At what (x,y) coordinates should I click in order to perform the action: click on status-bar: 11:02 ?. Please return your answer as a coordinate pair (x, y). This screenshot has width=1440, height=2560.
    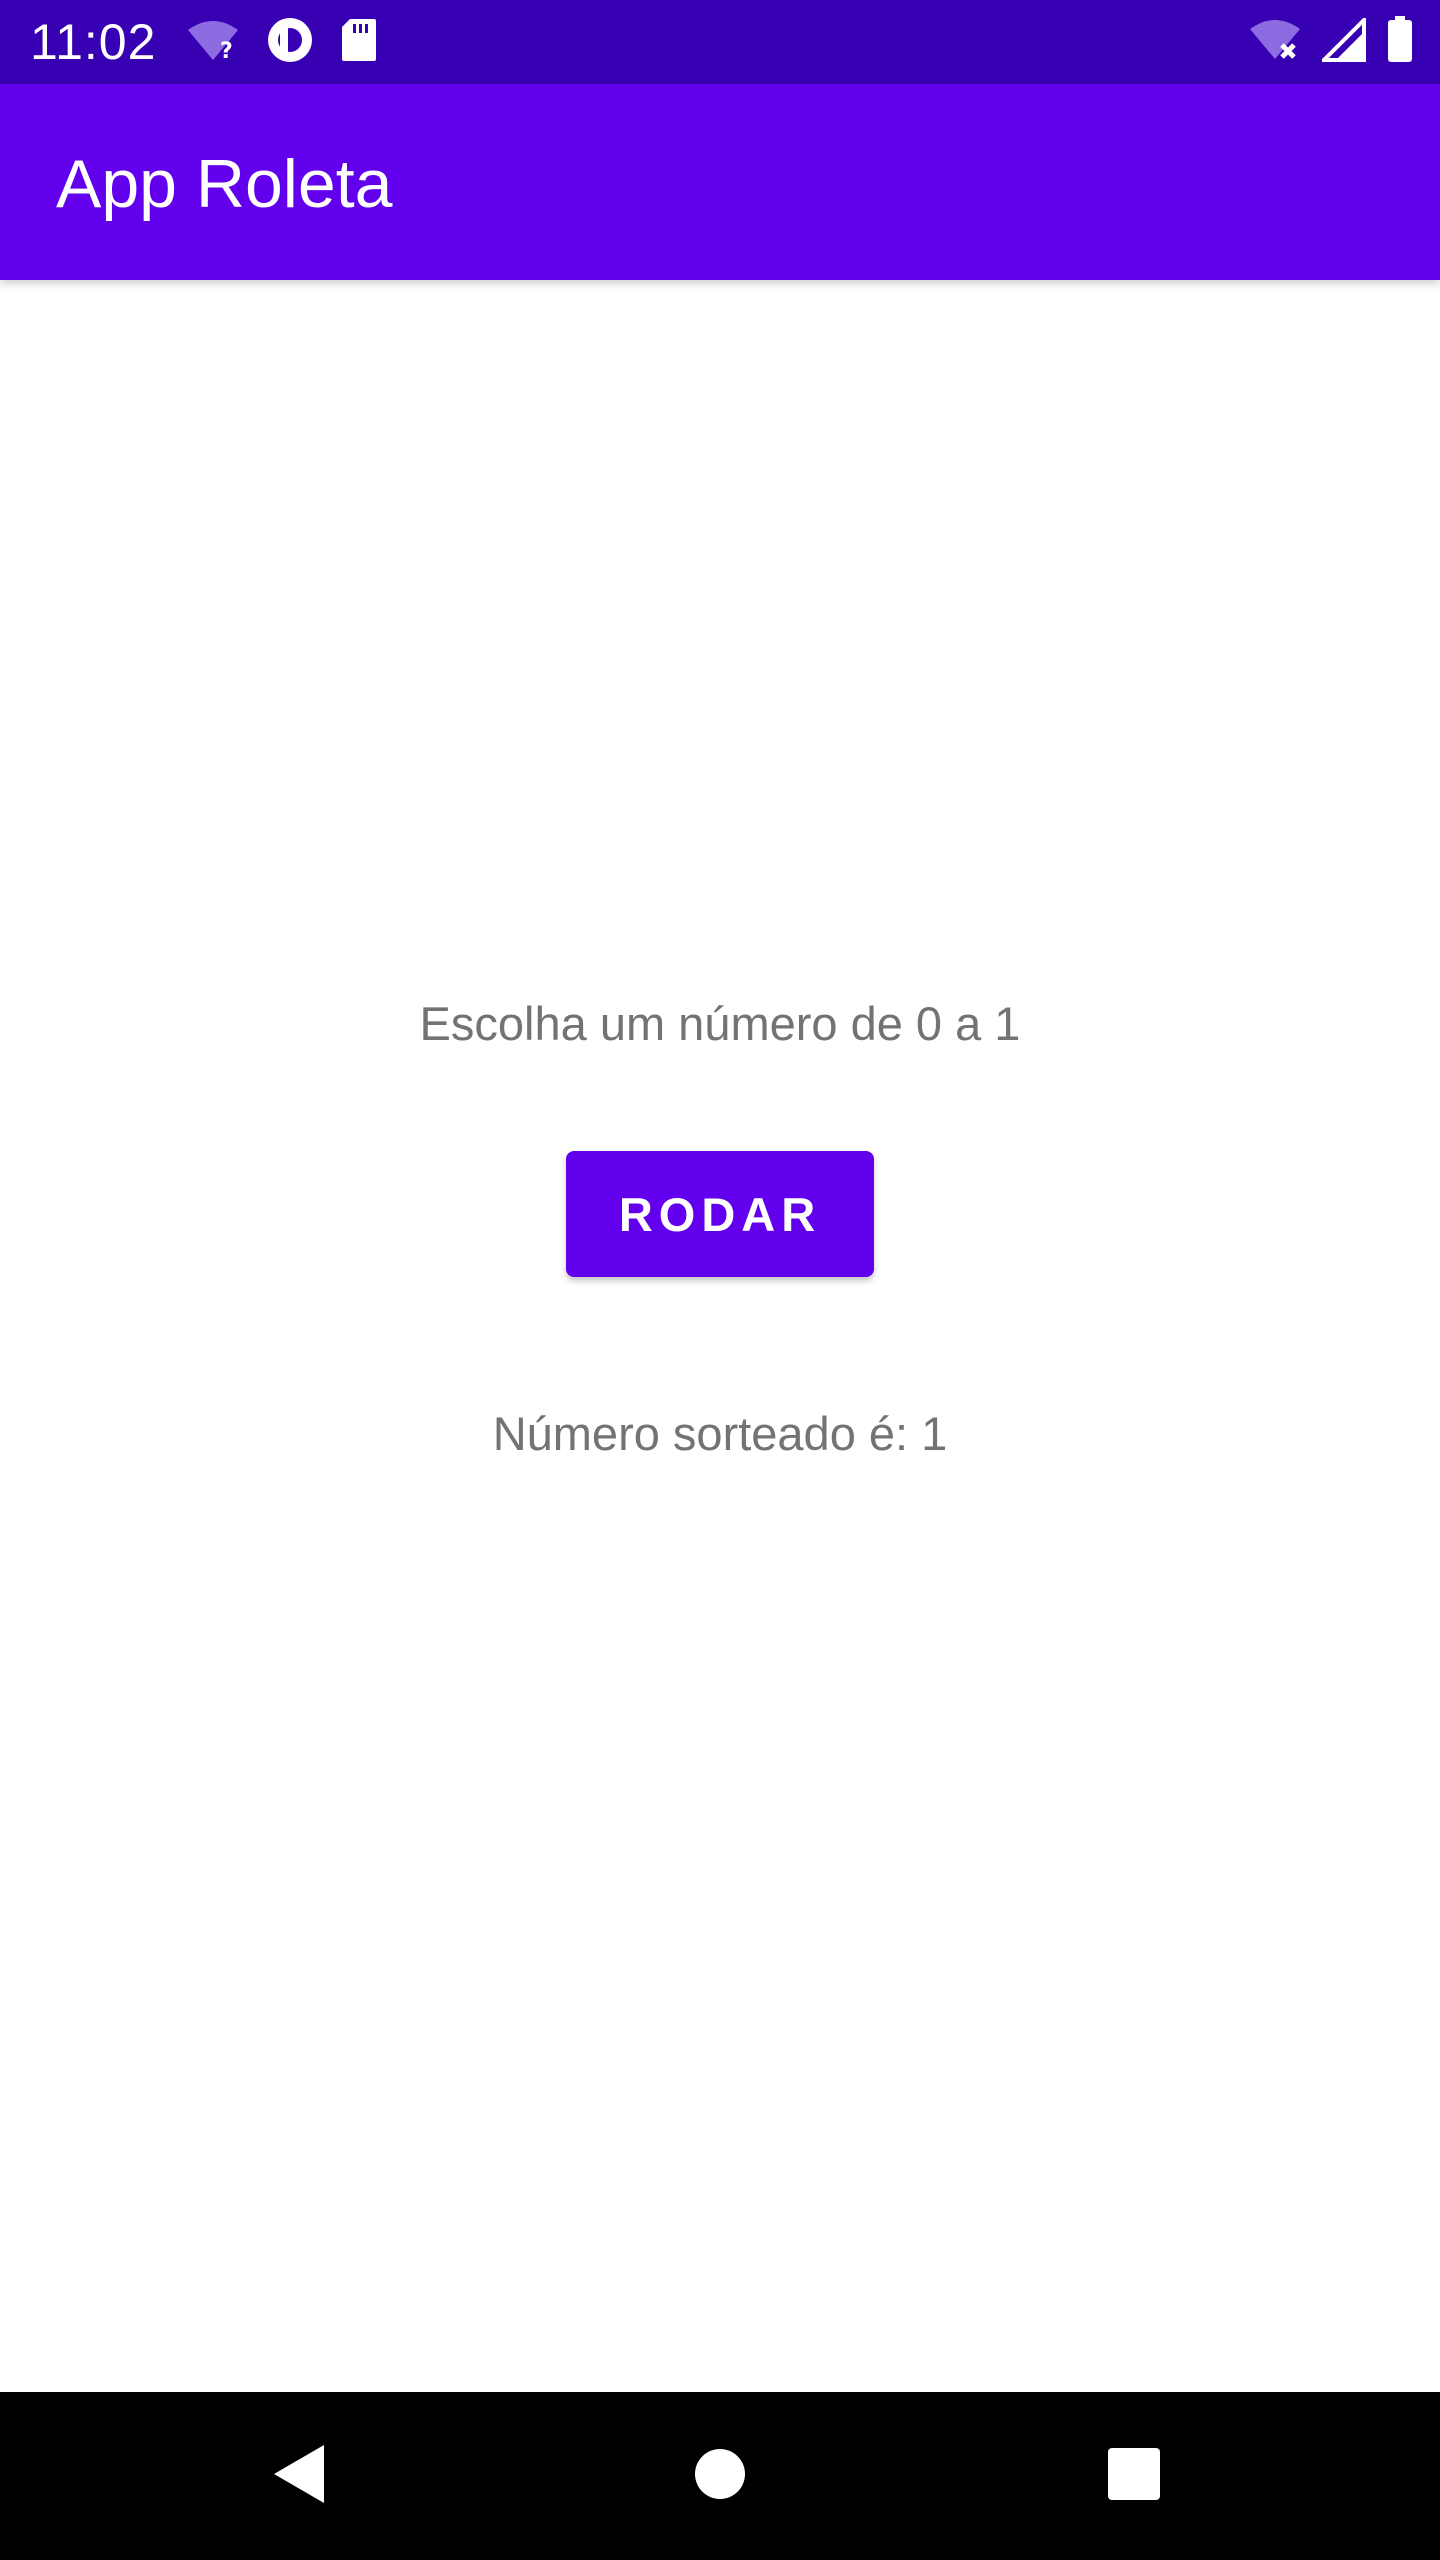
    Looking at the image, I should click on (720, 42).